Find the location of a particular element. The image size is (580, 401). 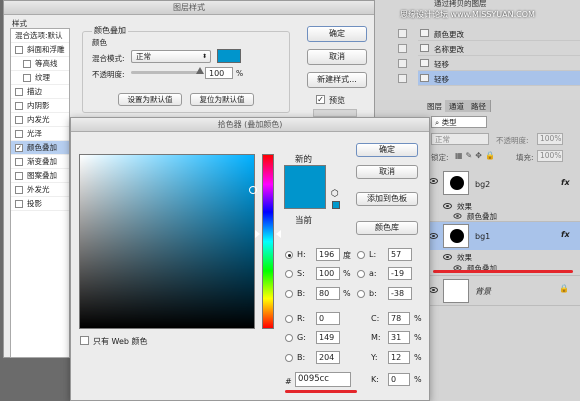

style-item-inner-shadow: 内阴影 is located at coordinates (40, 106).